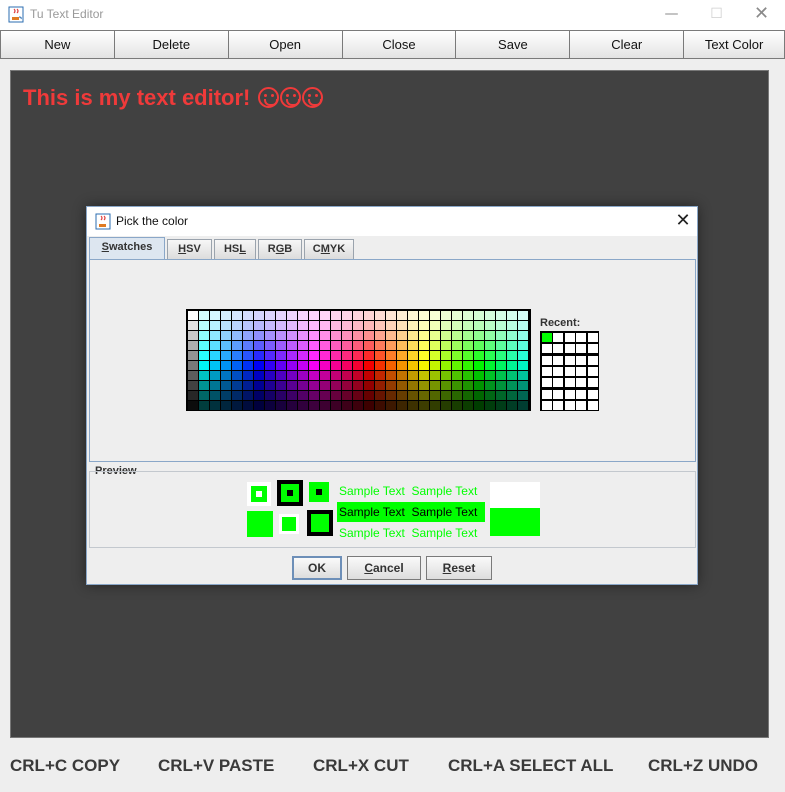 The width and height of the screenshot is (785, 792). Describe the element at coordinates (384, 568) in the screenshot. I see `cancel-button: Cancel` at that location.